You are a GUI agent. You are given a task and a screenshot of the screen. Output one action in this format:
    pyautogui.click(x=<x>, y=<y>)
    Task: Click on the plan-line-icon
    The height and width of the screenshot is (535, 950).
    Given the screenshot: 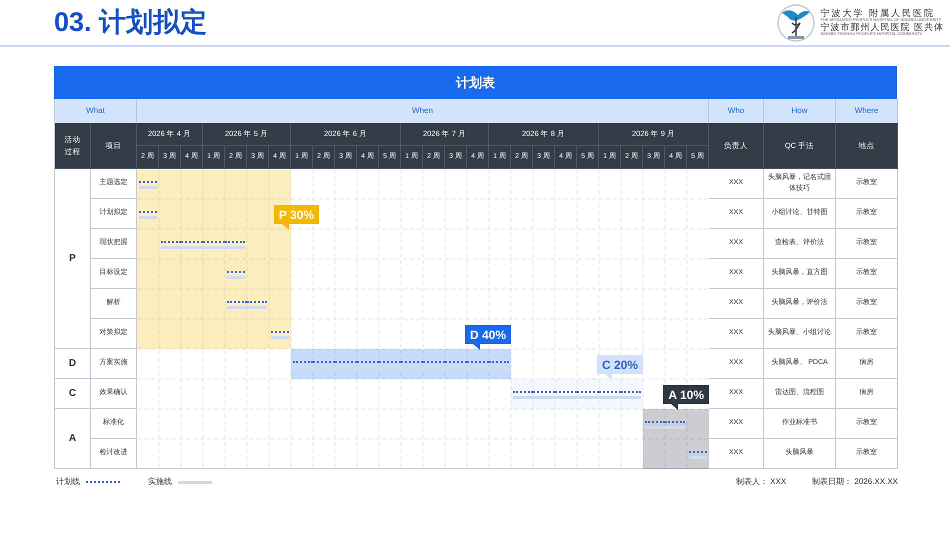 What is the action you would take?
    pyautogui.click(x=103, y=482)
    